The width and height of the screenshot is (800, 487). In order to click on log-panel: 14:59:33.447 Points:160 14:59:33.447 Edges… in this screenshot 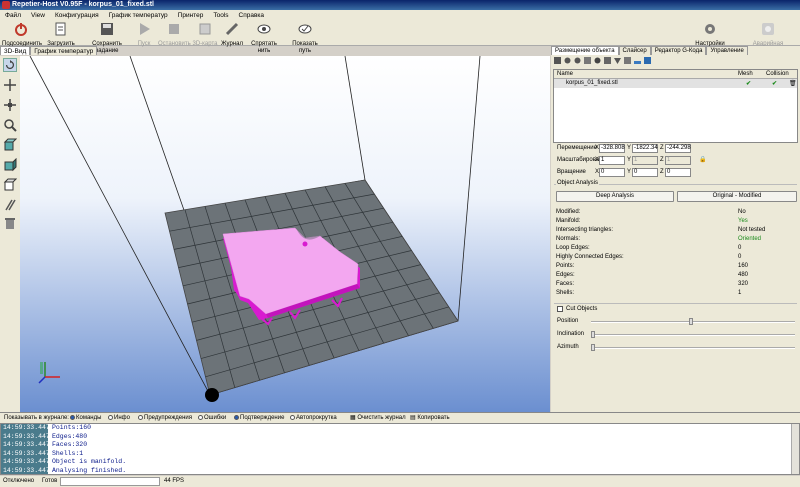, I will do `click(400, 449)`.